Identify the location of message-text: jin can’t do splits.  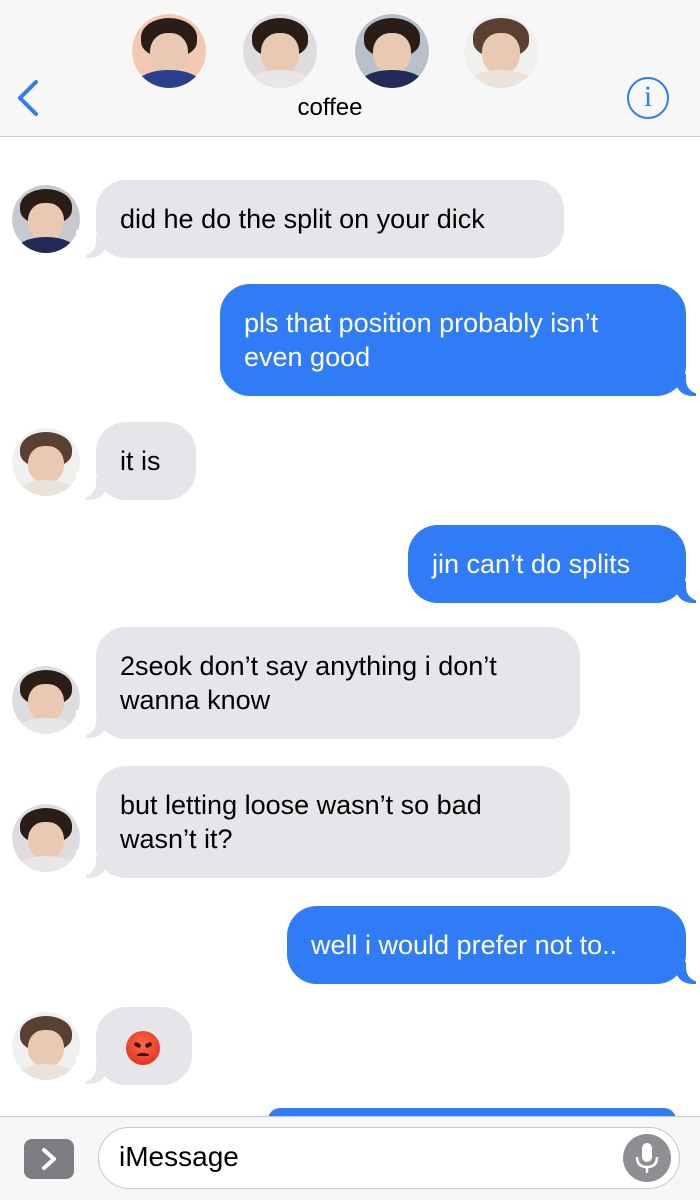
(531, 564).